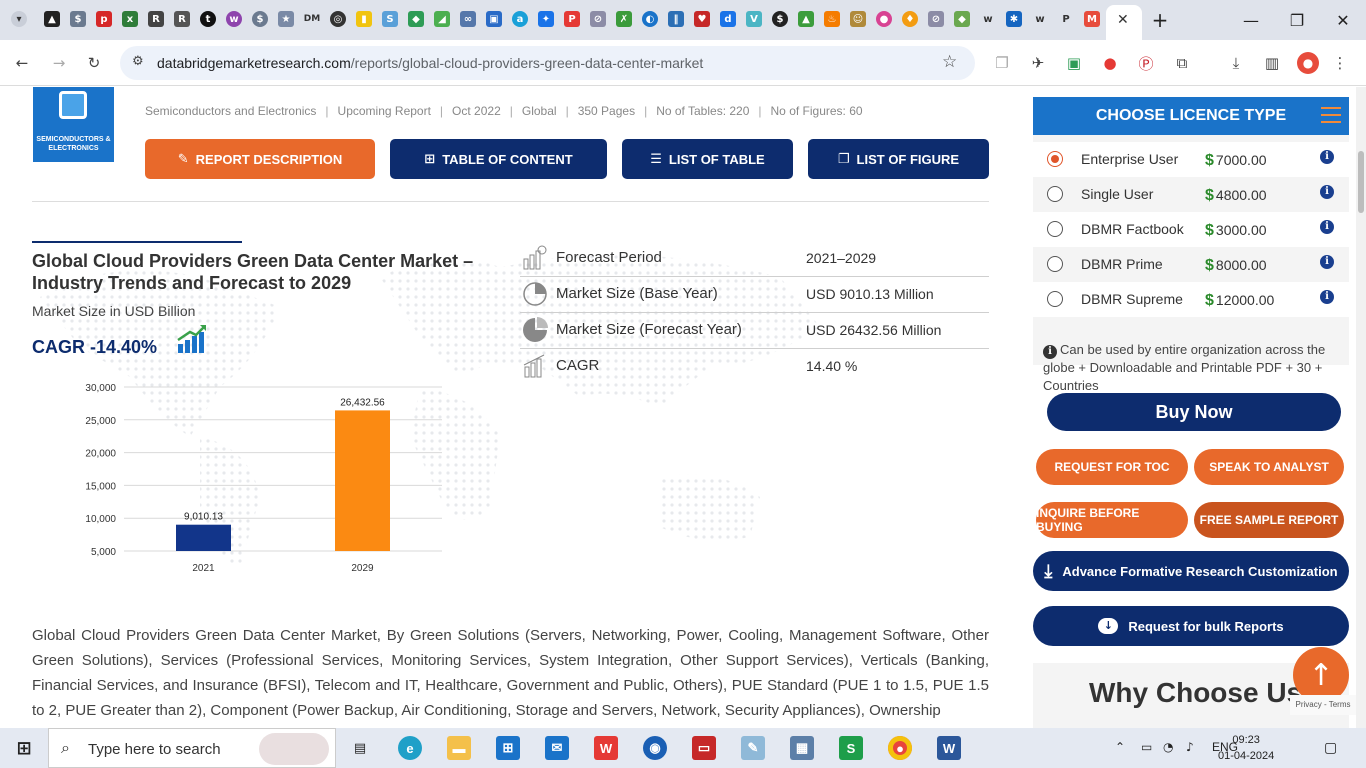  What do you see at coordinates (1191, 229) in the screenshot?
I see `licence-option-factbook: DBMR Factbook $3000.00 i` at bounding box center [1191, 229].